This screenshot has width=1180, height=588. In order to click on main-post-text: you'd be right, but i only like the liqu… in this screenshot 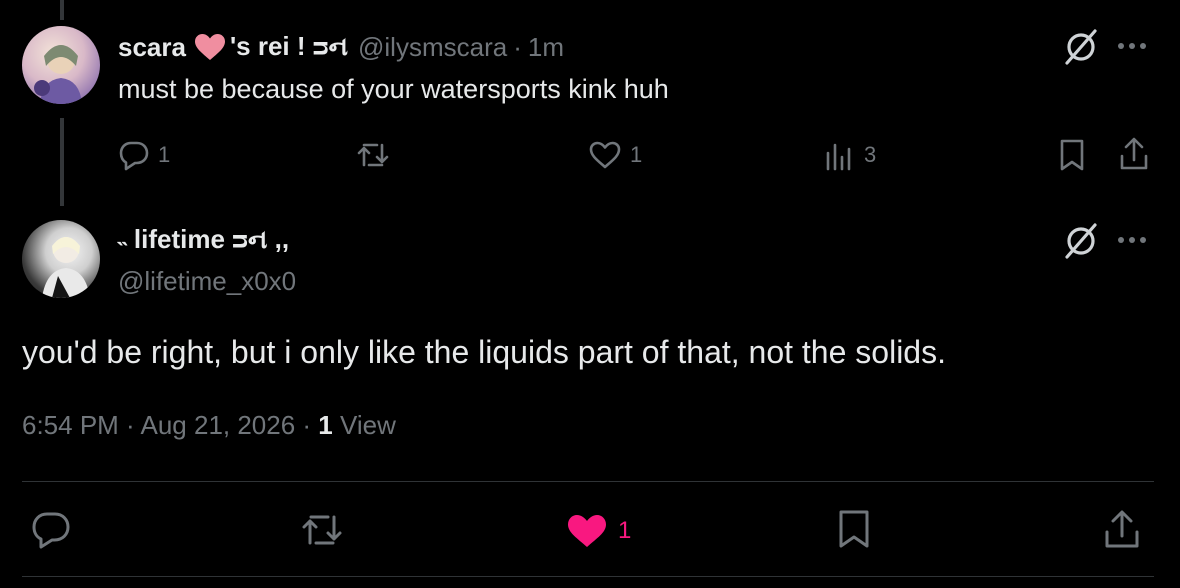, I will do `click(484, 352)`.